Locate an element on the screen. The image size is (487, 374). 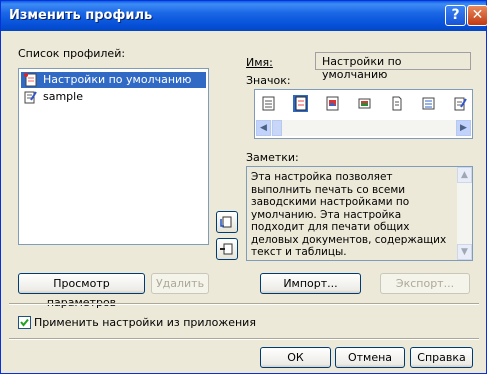
landscape-image-icon is located at coordinates (364, 103).